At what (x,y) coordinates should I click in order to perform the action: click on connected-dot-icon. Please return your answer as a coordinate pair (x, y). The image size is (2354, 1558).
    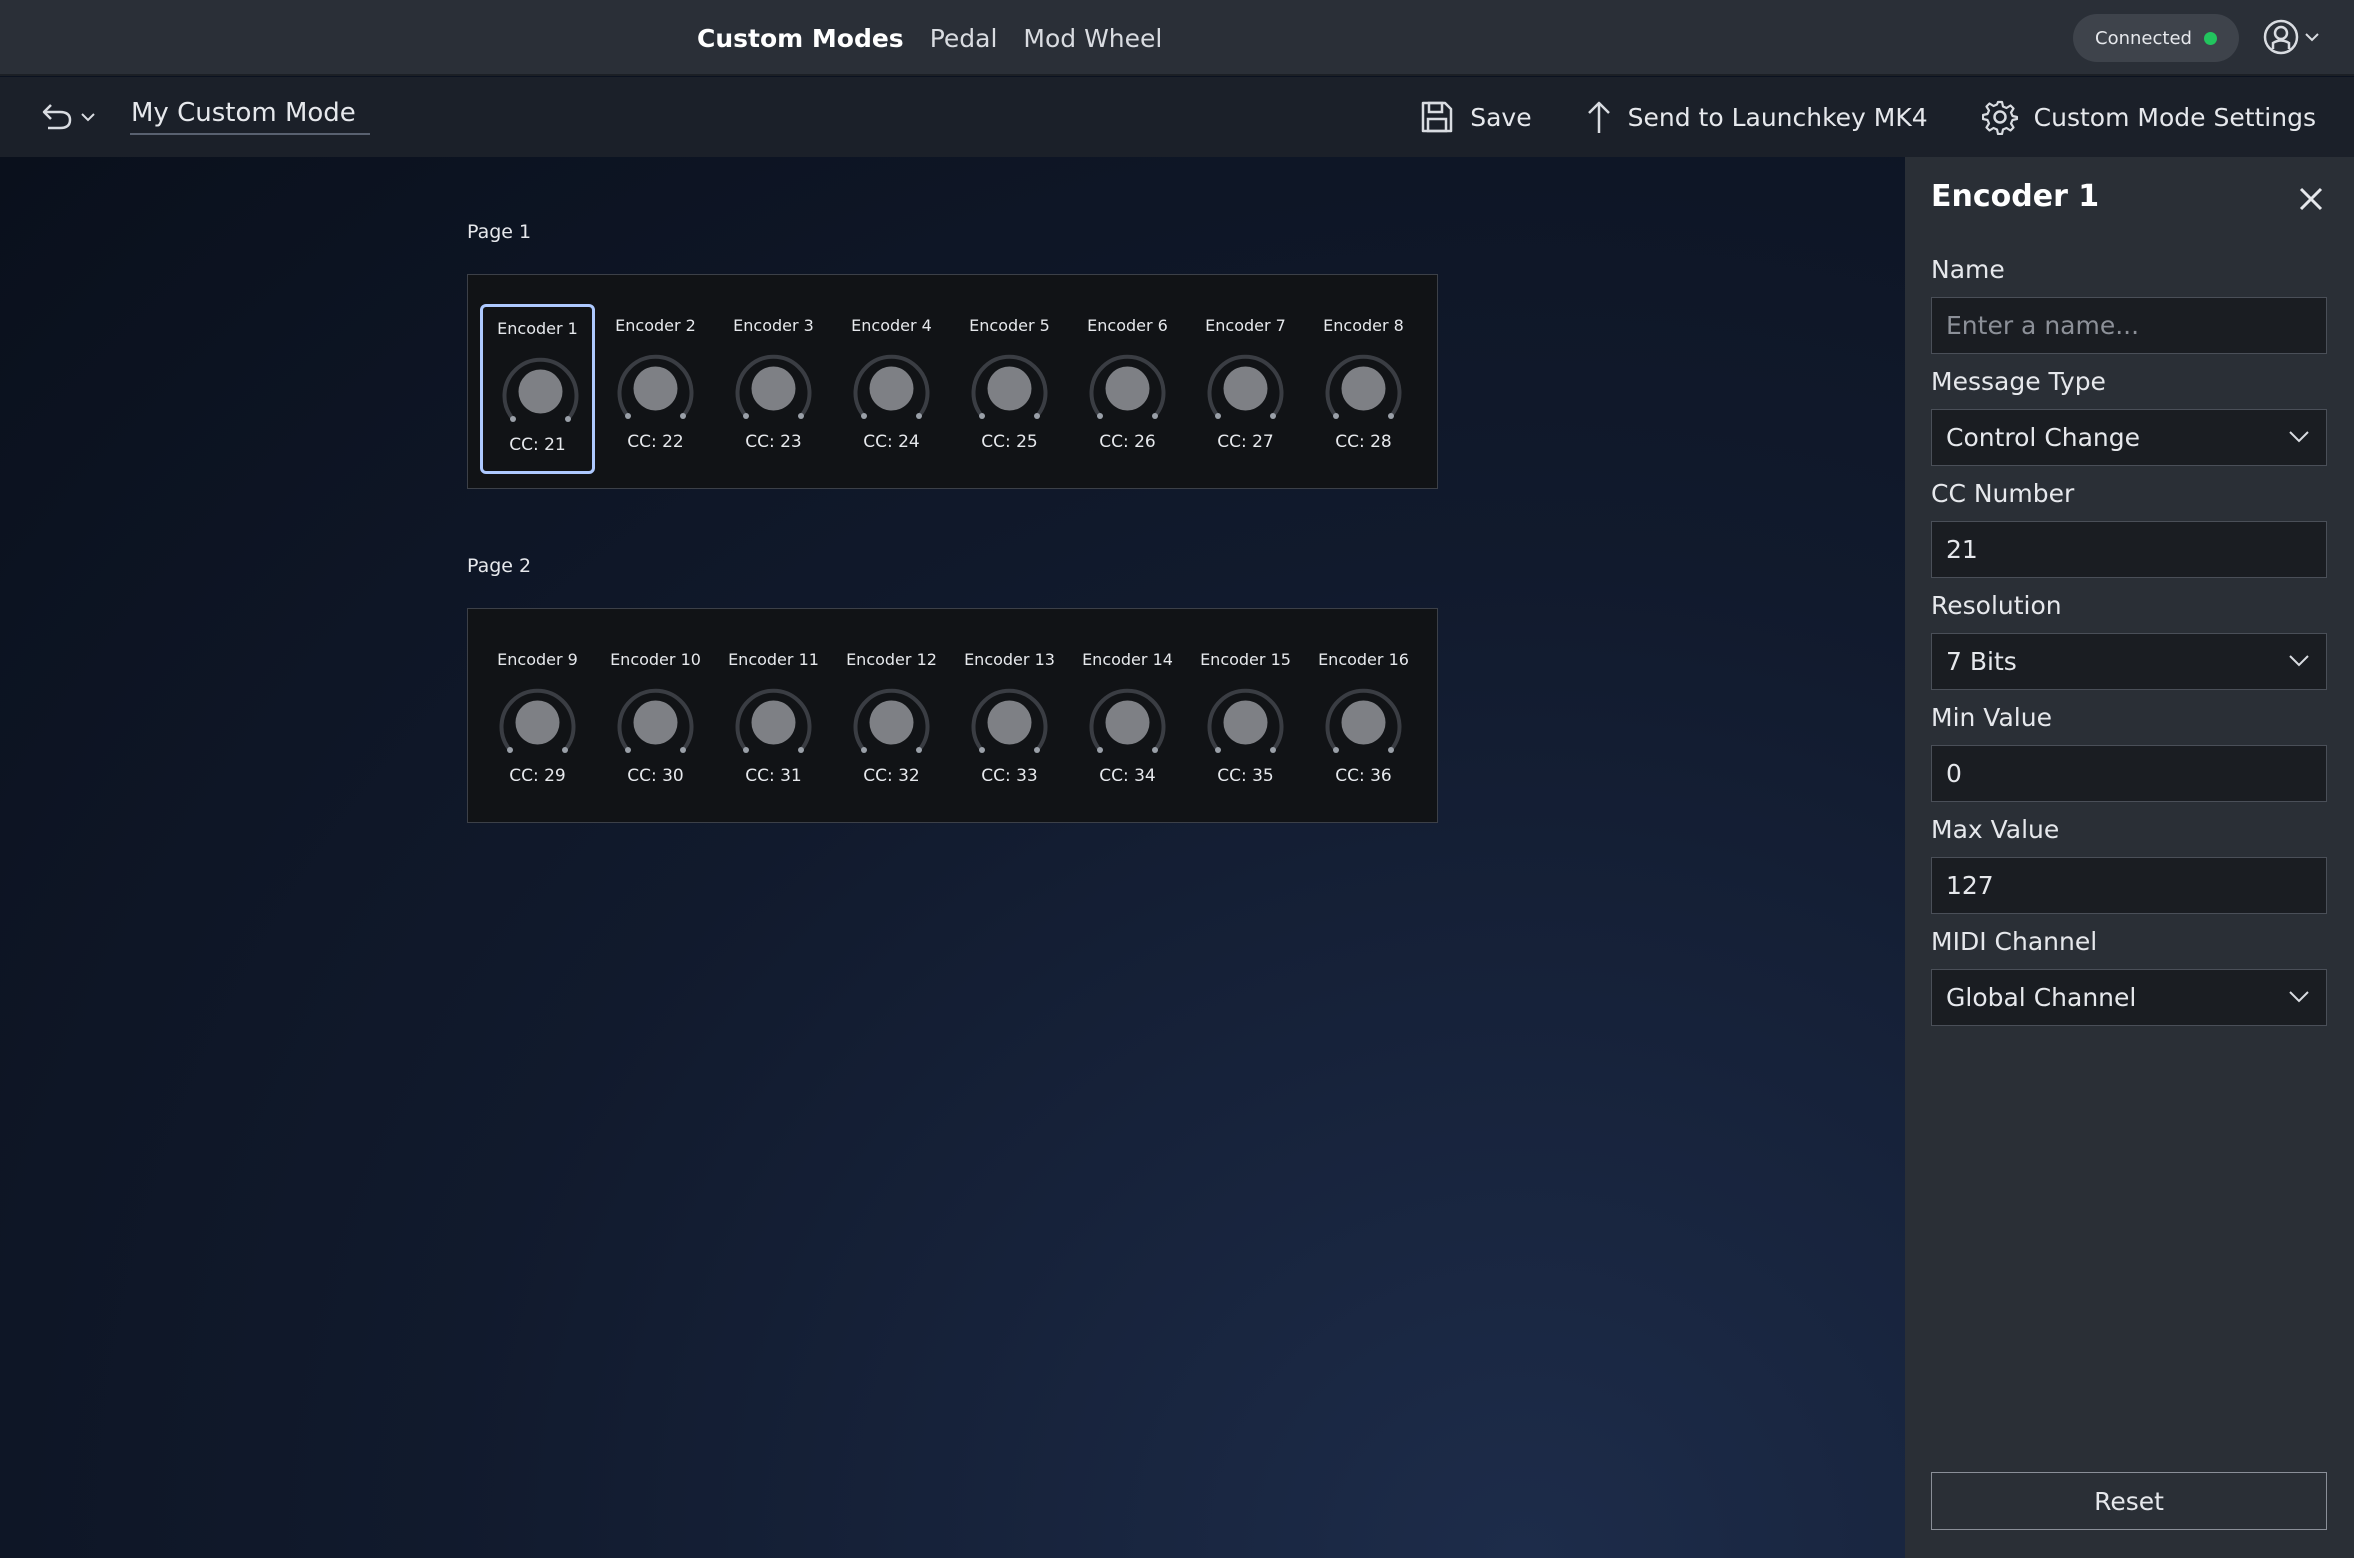
    Looking at the image, I should click on (2210, 38).